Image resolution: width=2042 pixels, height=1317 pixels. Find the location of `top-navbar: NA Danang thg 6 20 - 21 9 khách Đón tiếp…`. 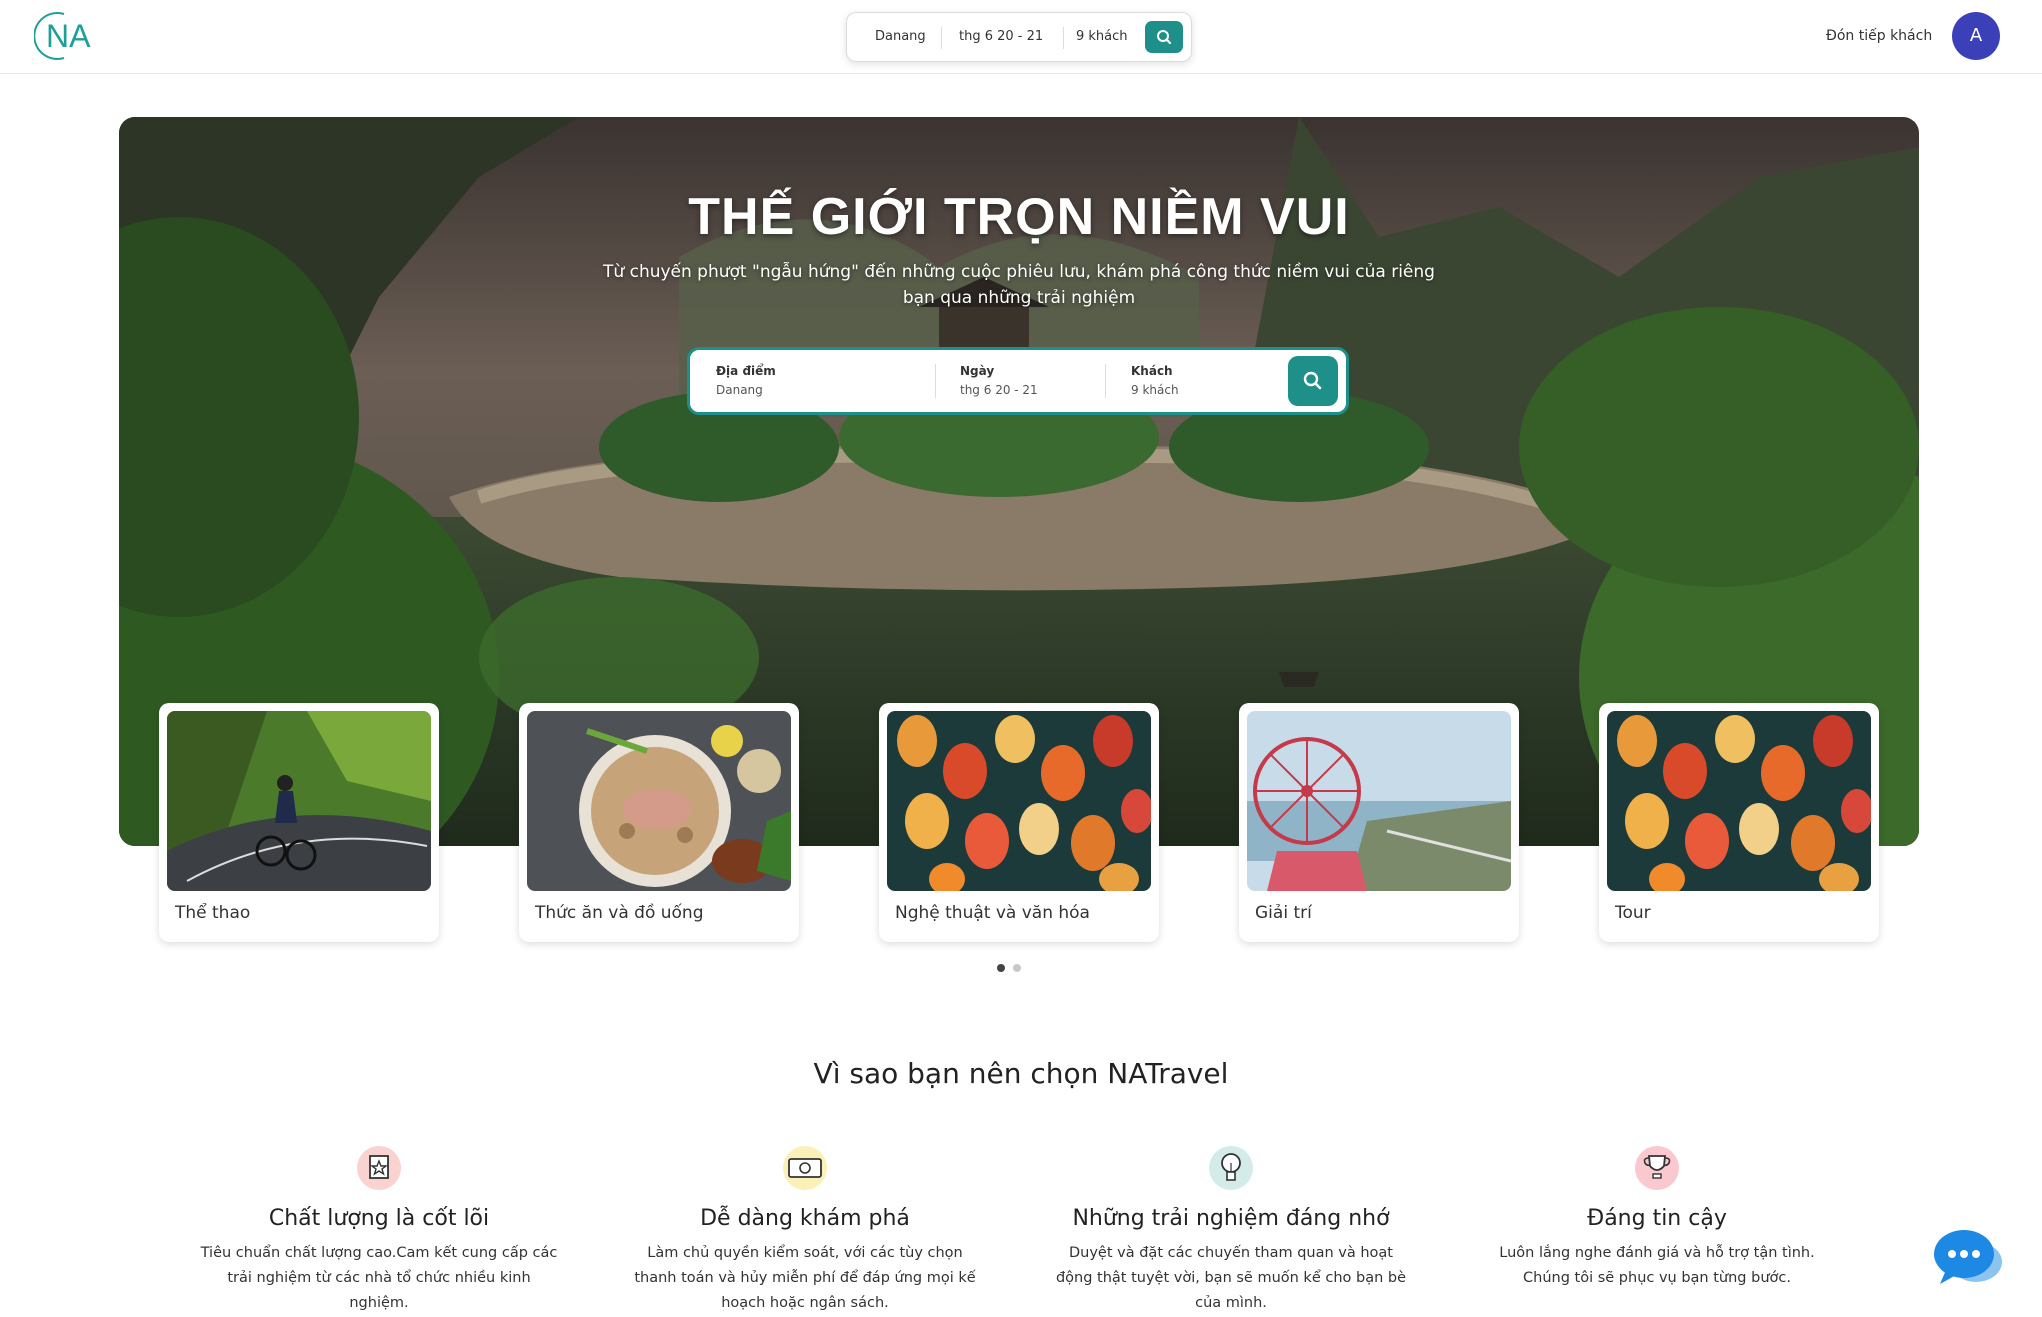

top-navbar: NA Danang thg 6 20 - 21 9 khách Đón tiếp… is located at coordinates (1021, 37).